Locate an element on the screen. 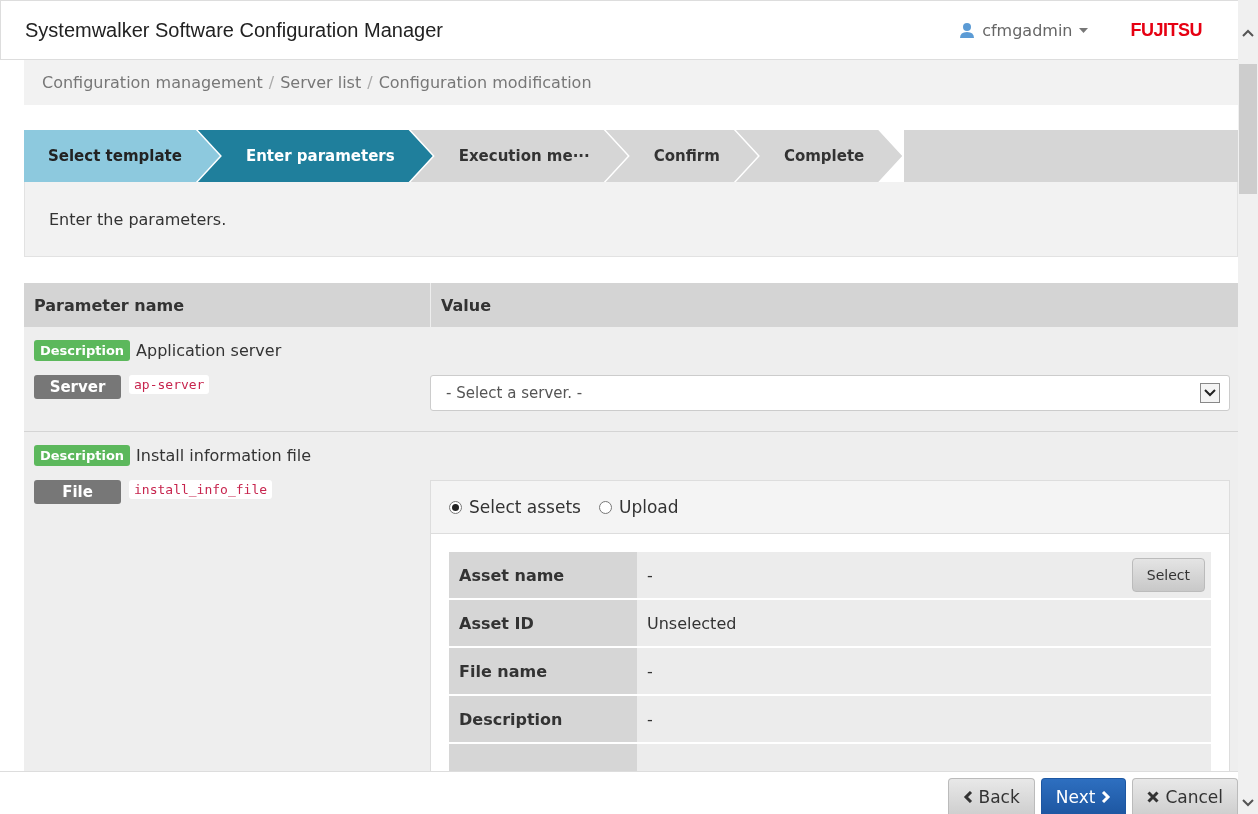 The height and width of the screenshot is (814, 1258). breadcrumb-item: Configuration modification is located at coordinates (485, 82).